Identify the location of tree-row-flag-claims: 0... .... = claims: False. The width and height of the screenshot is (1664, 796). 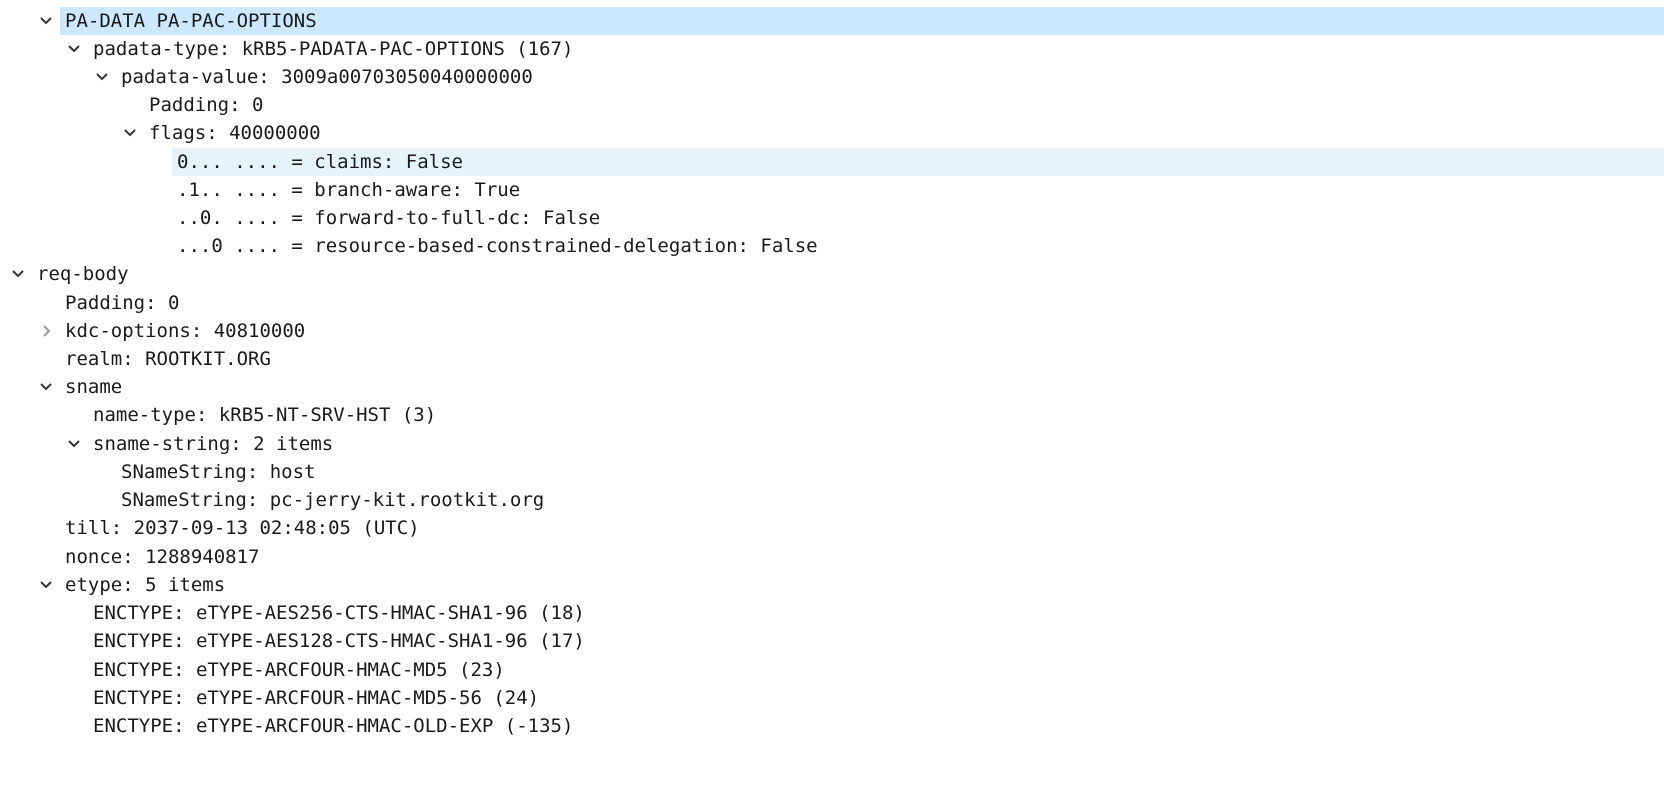
(918, 162).